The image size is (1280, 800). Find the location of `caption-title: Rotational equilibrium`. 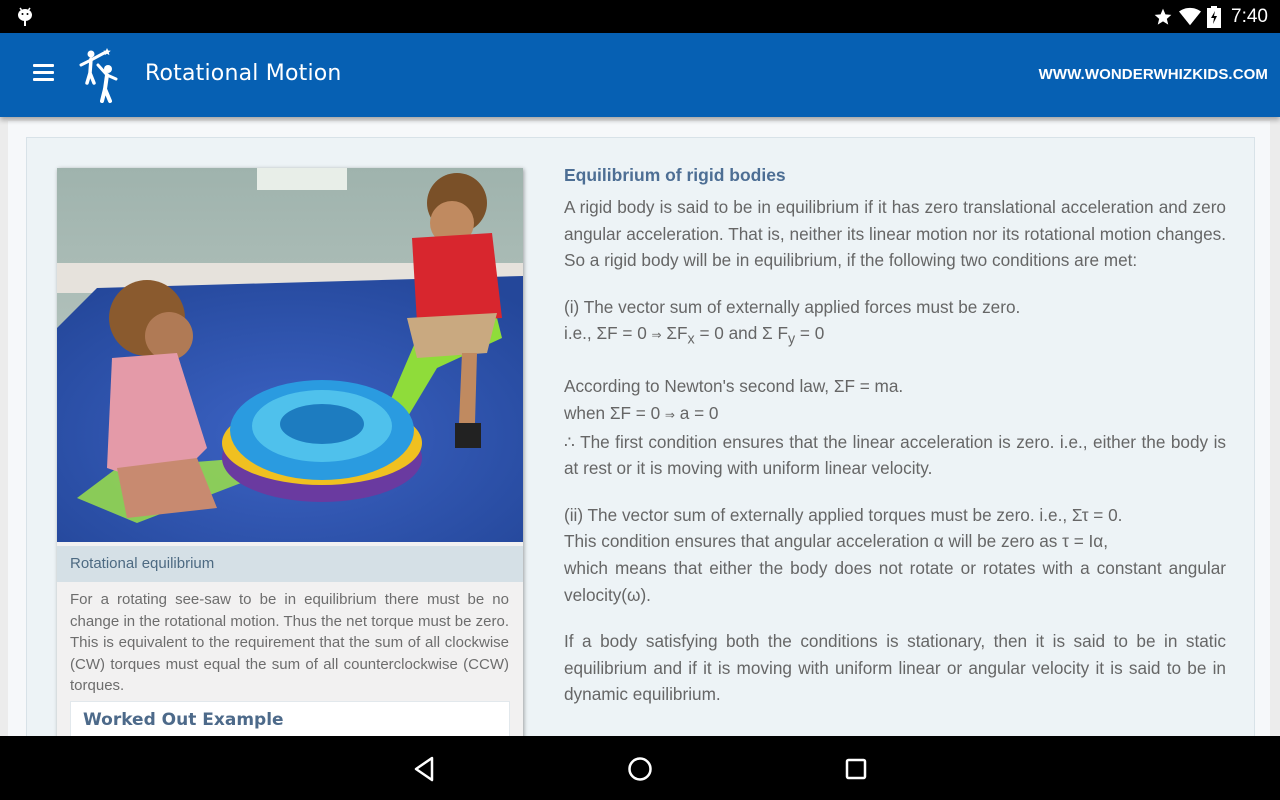

caption-title: Rotational equilibrium is located at coordinates (290, 564).